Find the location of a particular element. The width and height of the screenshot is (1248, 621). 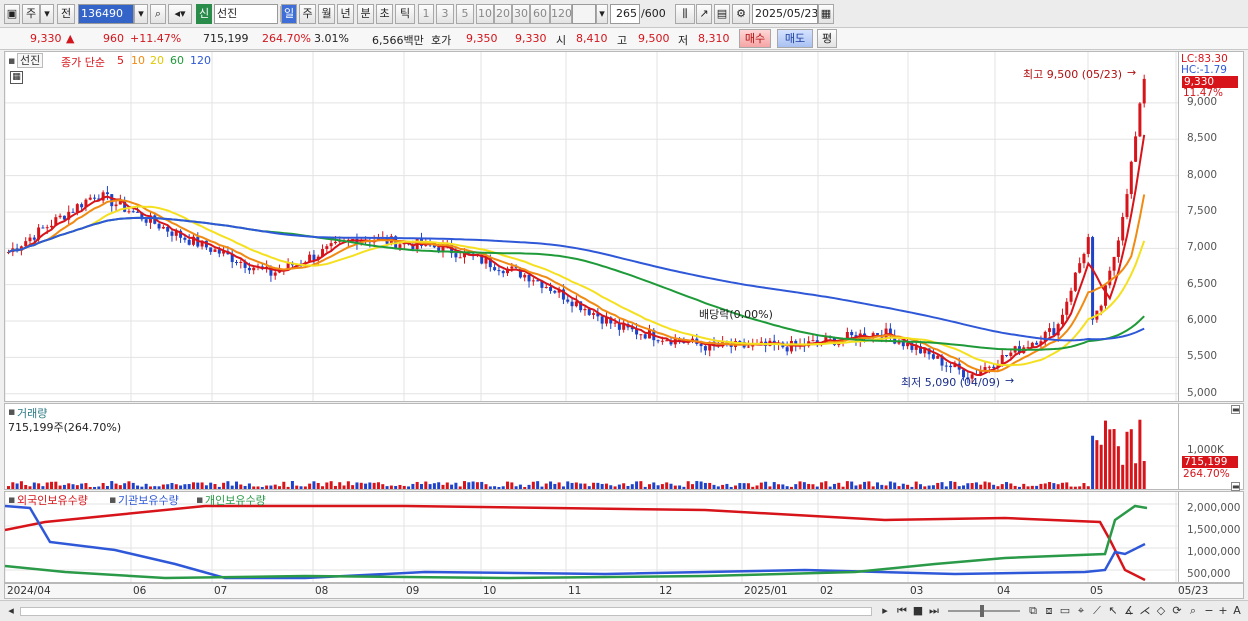

volume-chart-svg is located at coordinates (591, 446).